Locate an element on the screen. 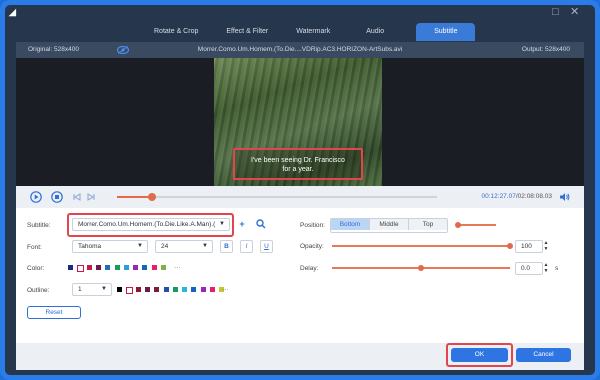  color-label: Color: is located at coordinates (36, 268).